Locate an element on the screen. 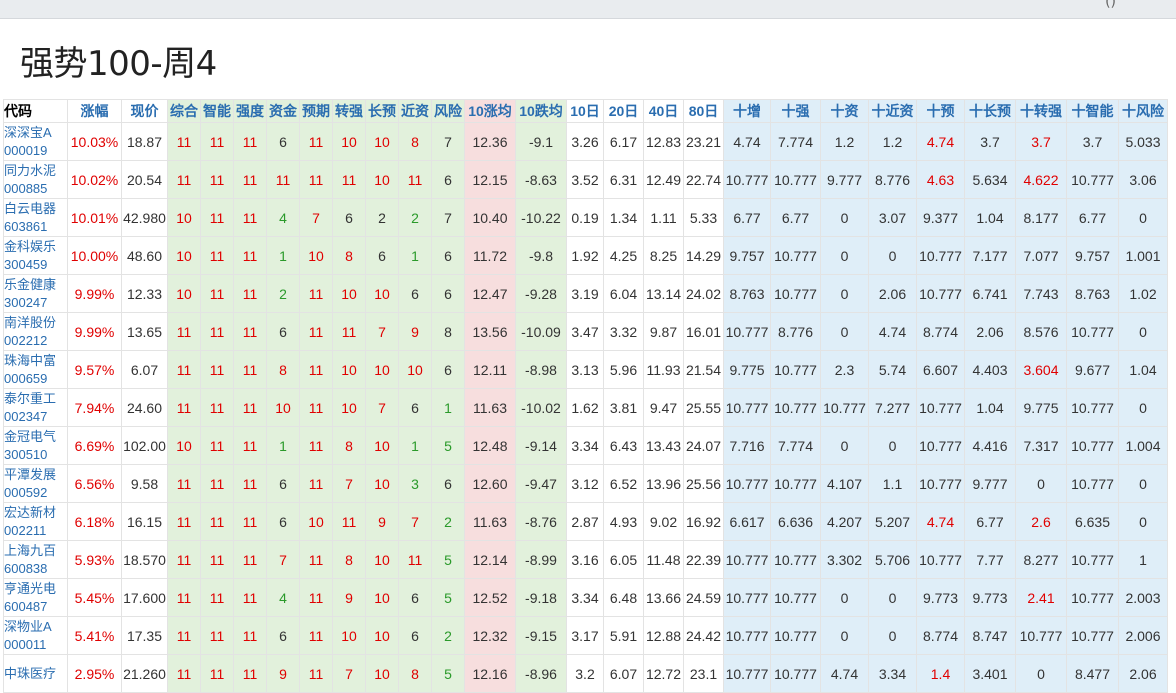 The image size is (1176, 693). stock-code: 300510 is located at coordinates (36, 455).